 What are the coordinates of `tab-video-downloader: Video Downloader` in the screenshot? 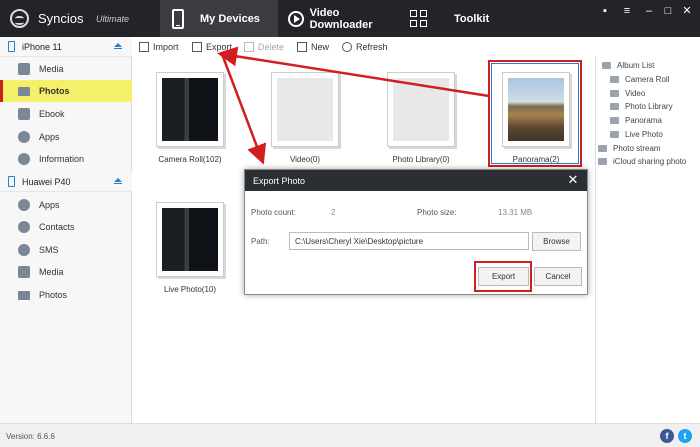 It's located at (343, 18).